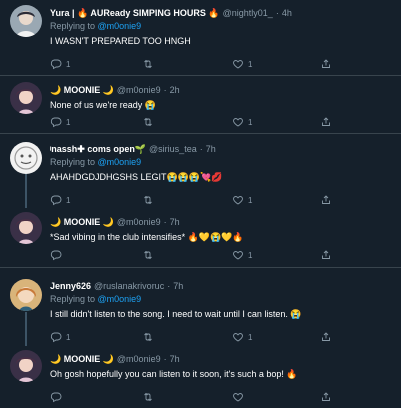 Image resolution: width=401 pixels, height=408 pixels. What do you see at coordinates (136, 177) in the screenshot?
I see `tweet-text: AHAHDGDJDHGSHS LEGIT😭😭😭💘💋` at bounding box center [136, 177].